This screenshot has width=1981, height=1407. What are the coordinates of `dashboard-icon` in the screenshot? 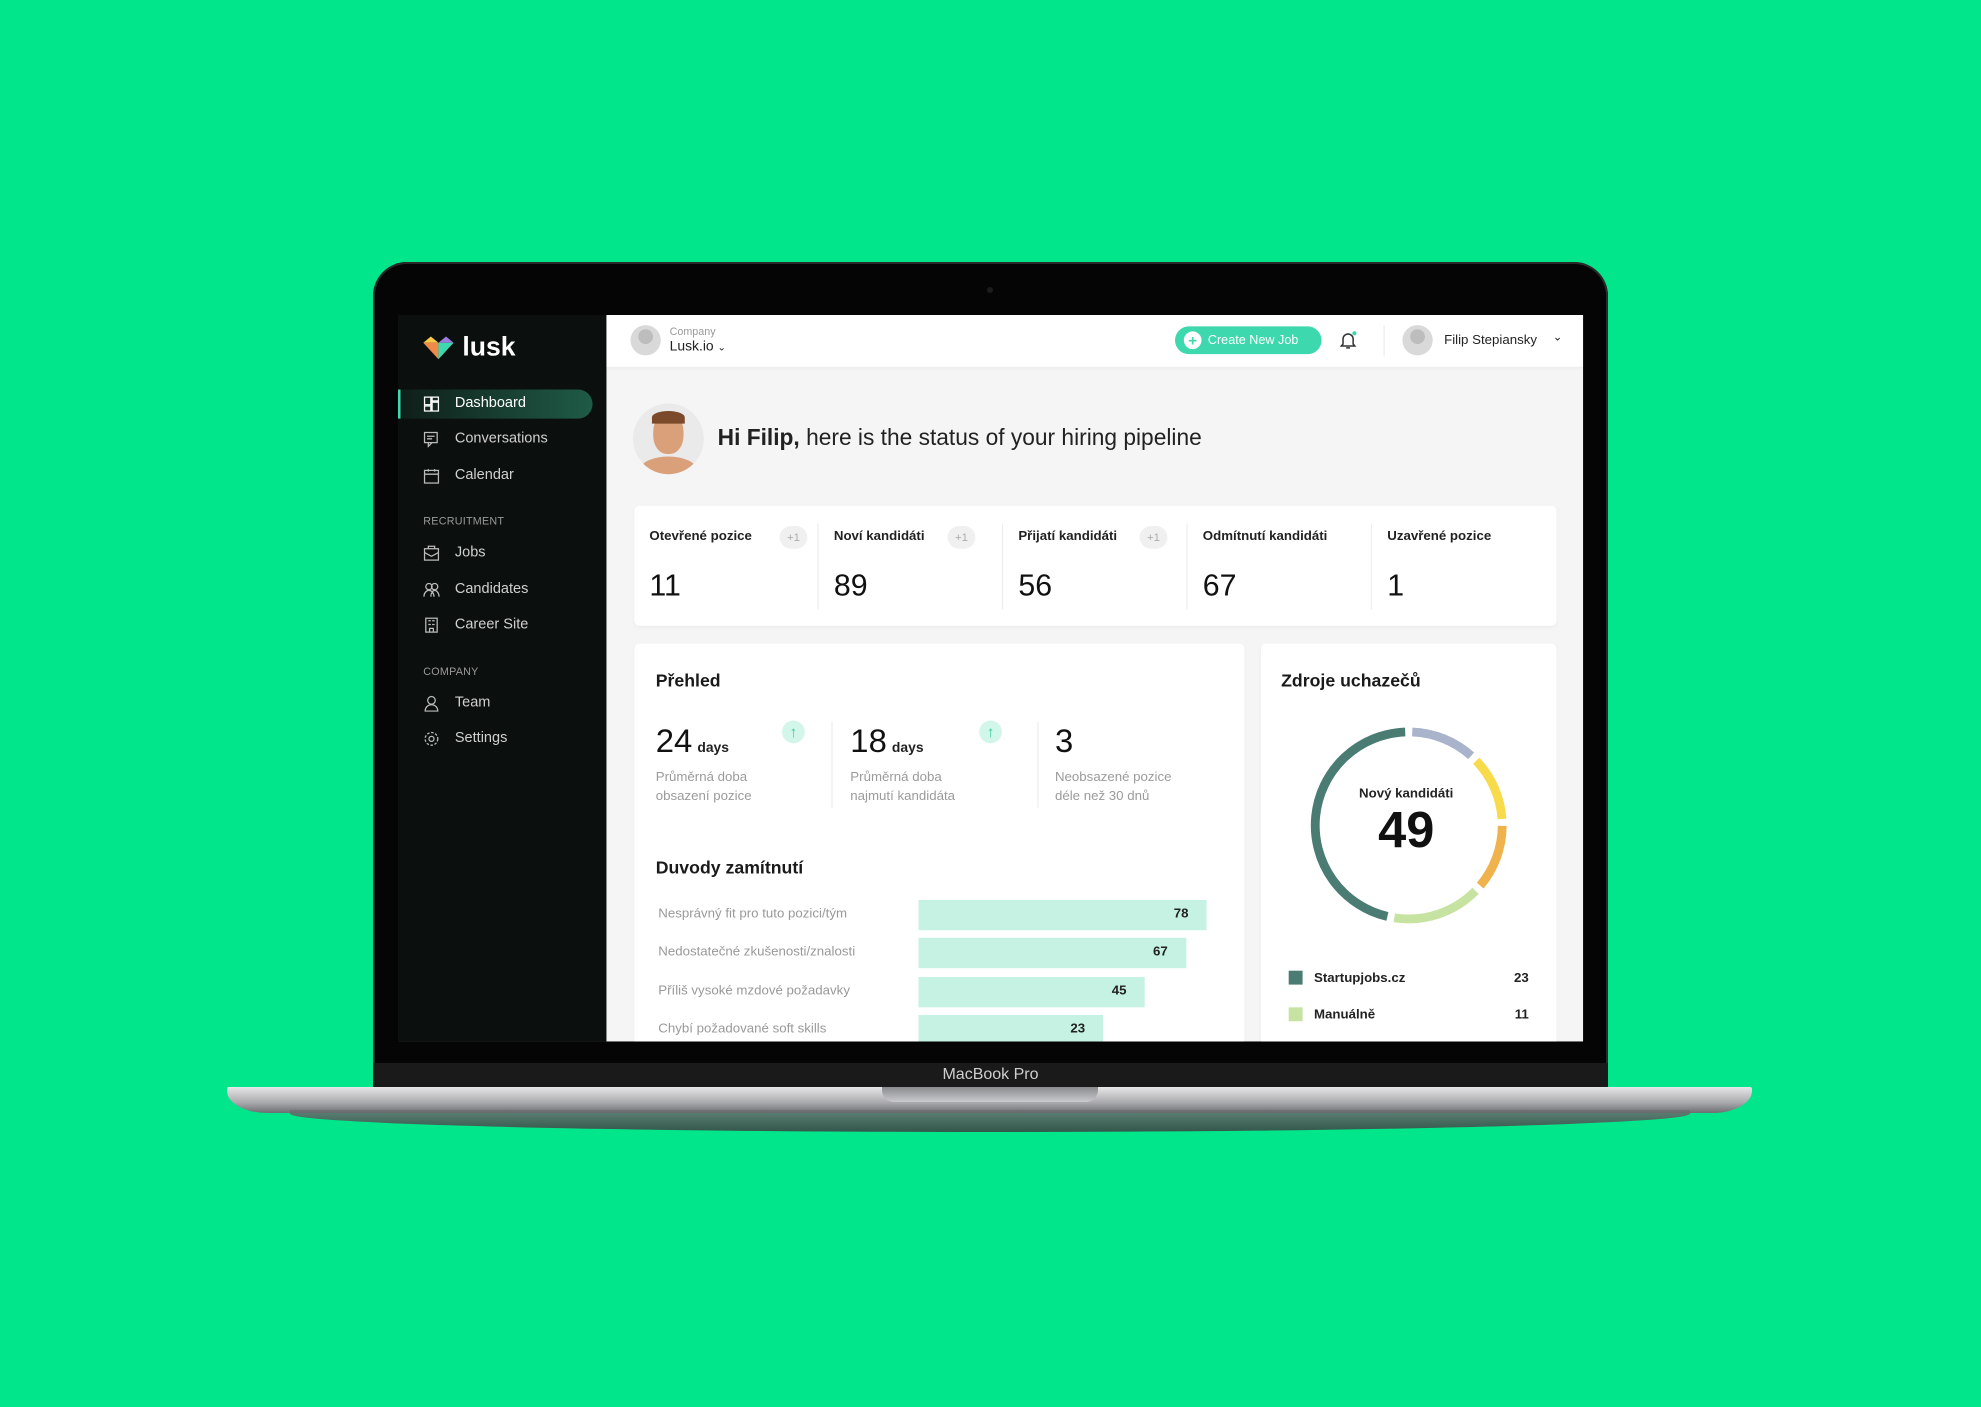 It's located at (431, 404).